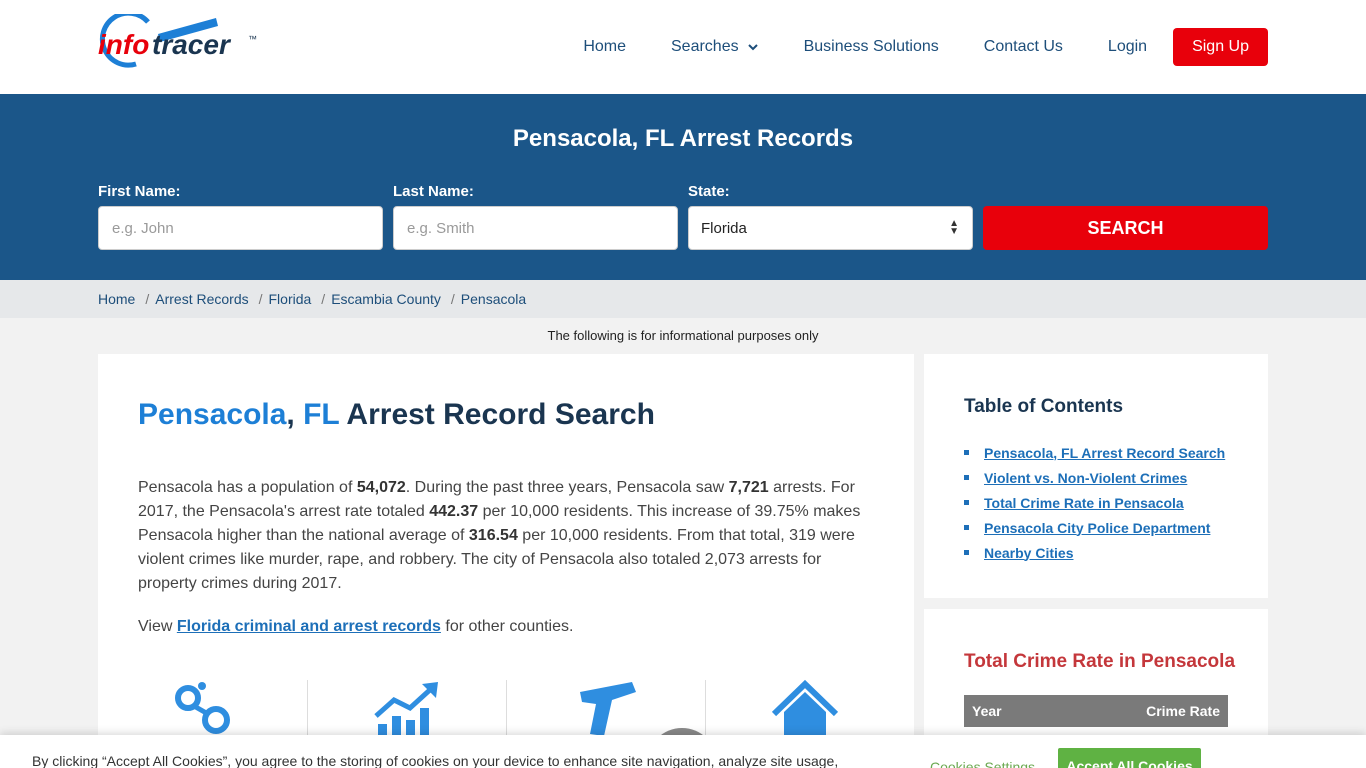  I want to click on state-select-value: Florida, so click(724, 228).